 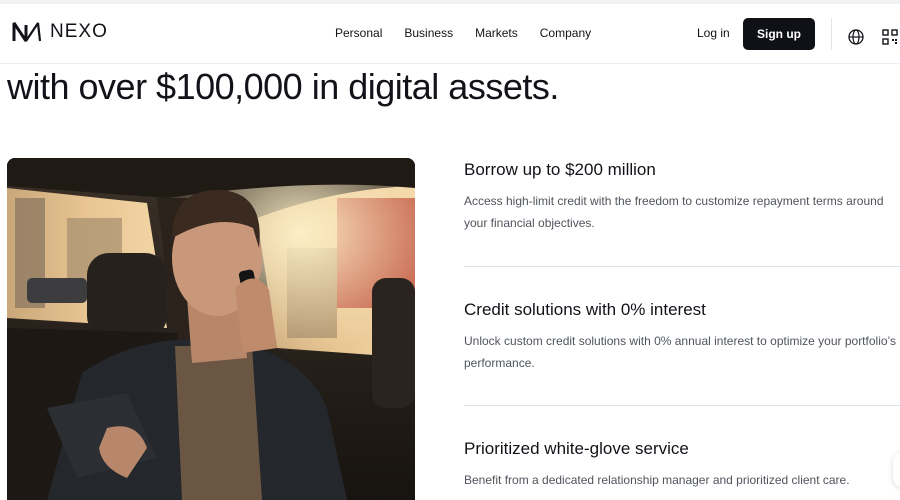 I want to click on nav-item-business: Business, so click(x=428, y=33).